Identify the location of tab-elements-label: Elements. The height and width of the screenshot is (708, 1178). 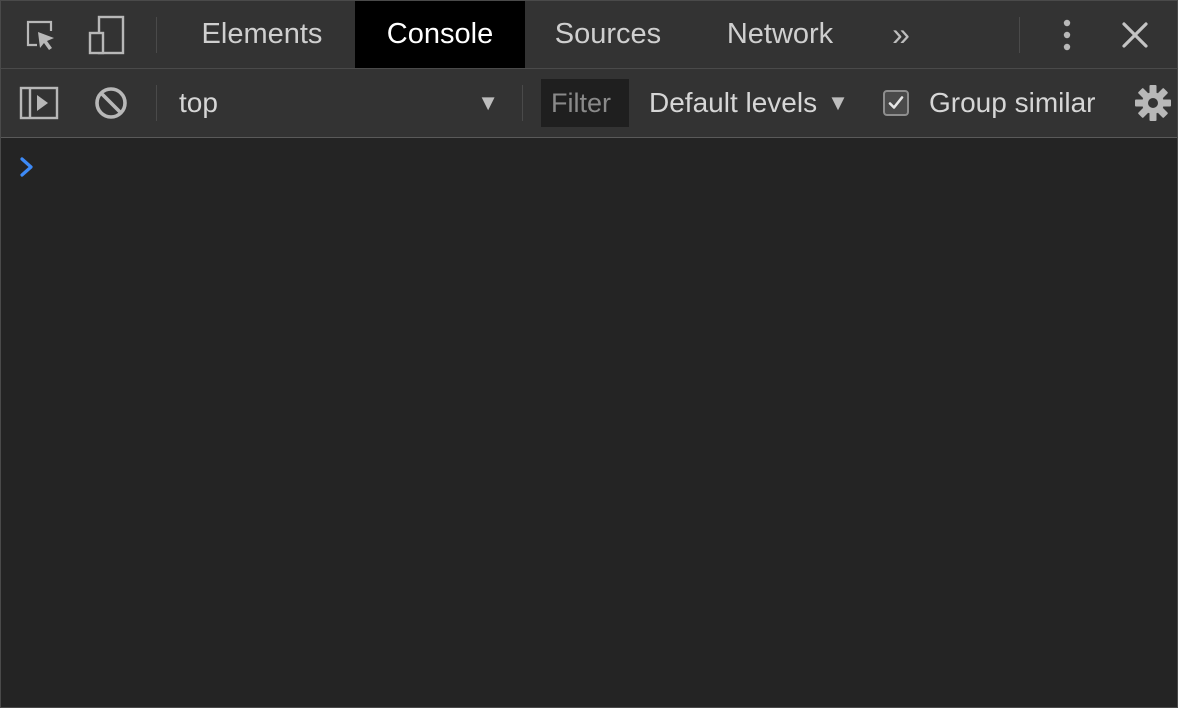
(262, 34).